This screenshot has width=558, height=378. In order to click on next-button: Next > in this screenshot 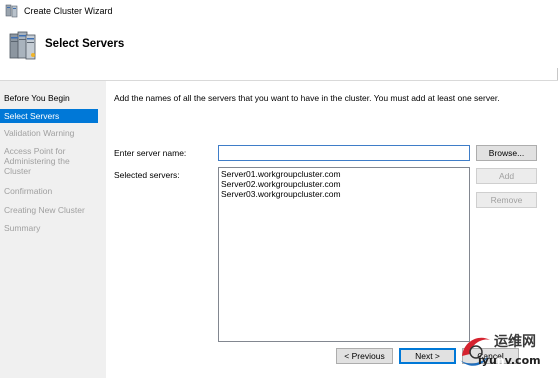, I will do `click(427, 356)`.